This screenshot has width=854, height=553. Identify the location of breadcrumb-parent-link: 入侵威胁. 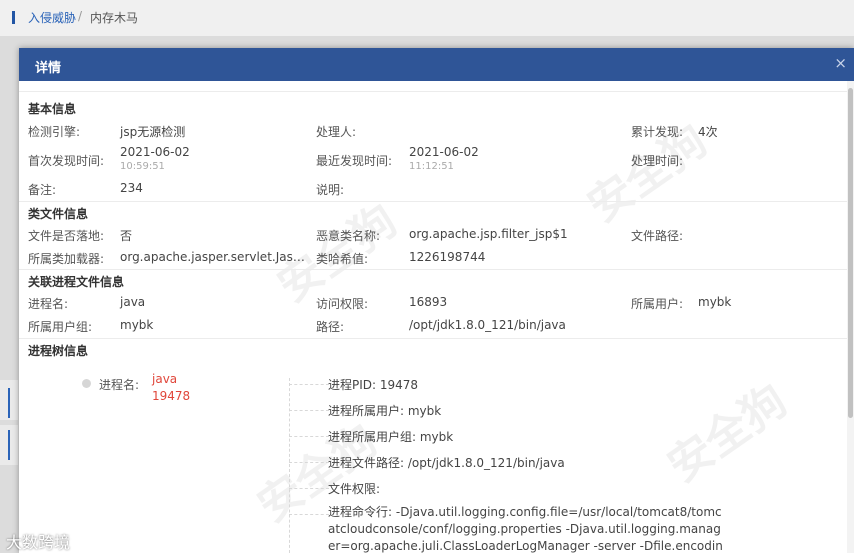
(52, 17).